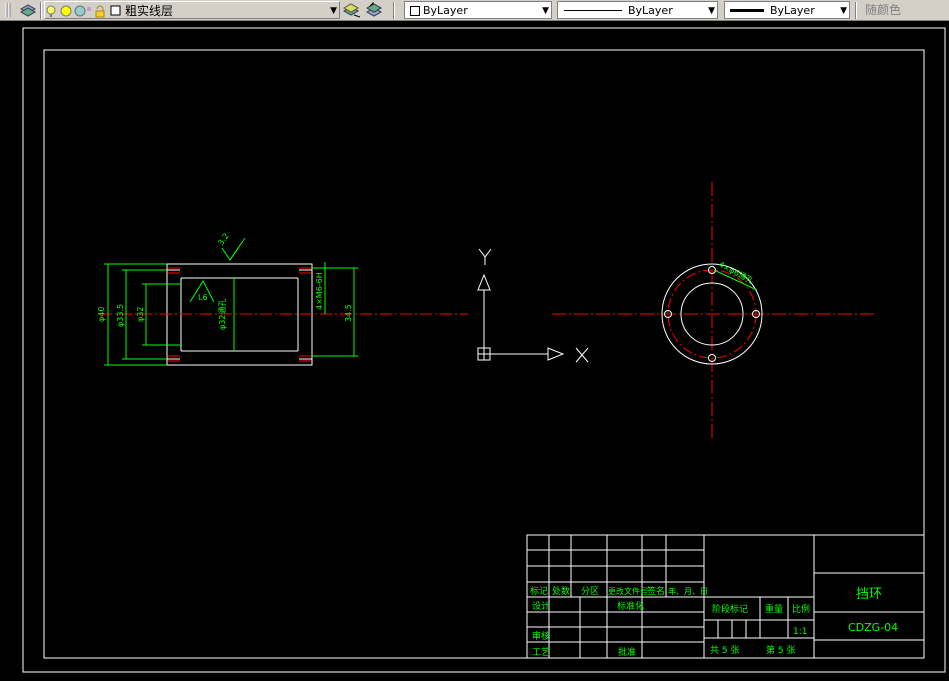 Image resolution: width=949 pixels, height=681 pixels. Describe the element at coordinates (736, 272) in the screenshot. I see `hole-note: 4×φ6通孔` at that location.